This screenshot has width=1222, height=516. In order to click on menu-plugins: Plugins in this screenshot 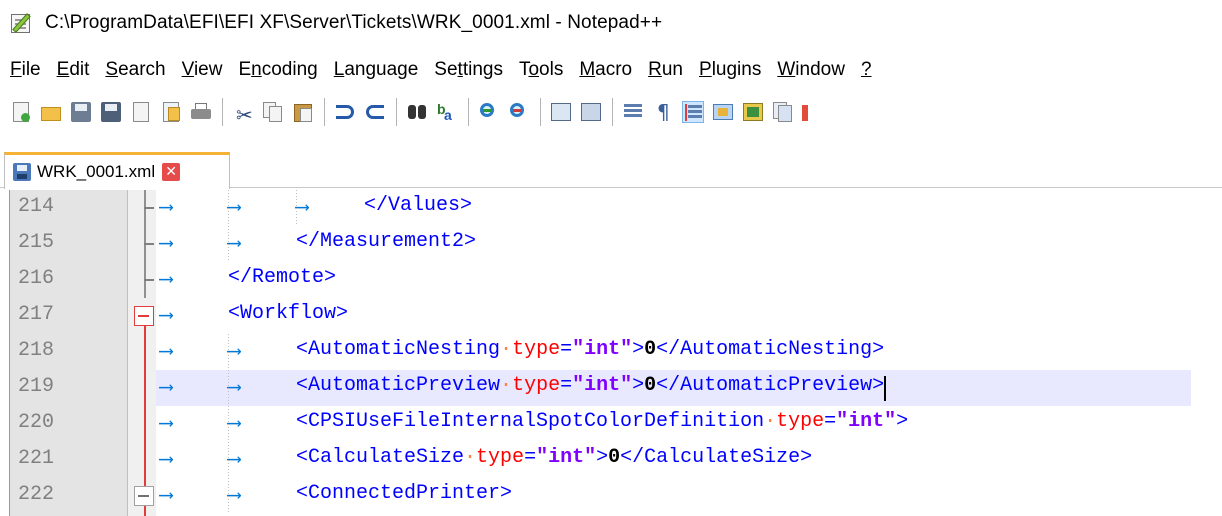, I will do `click(730, 70)`.